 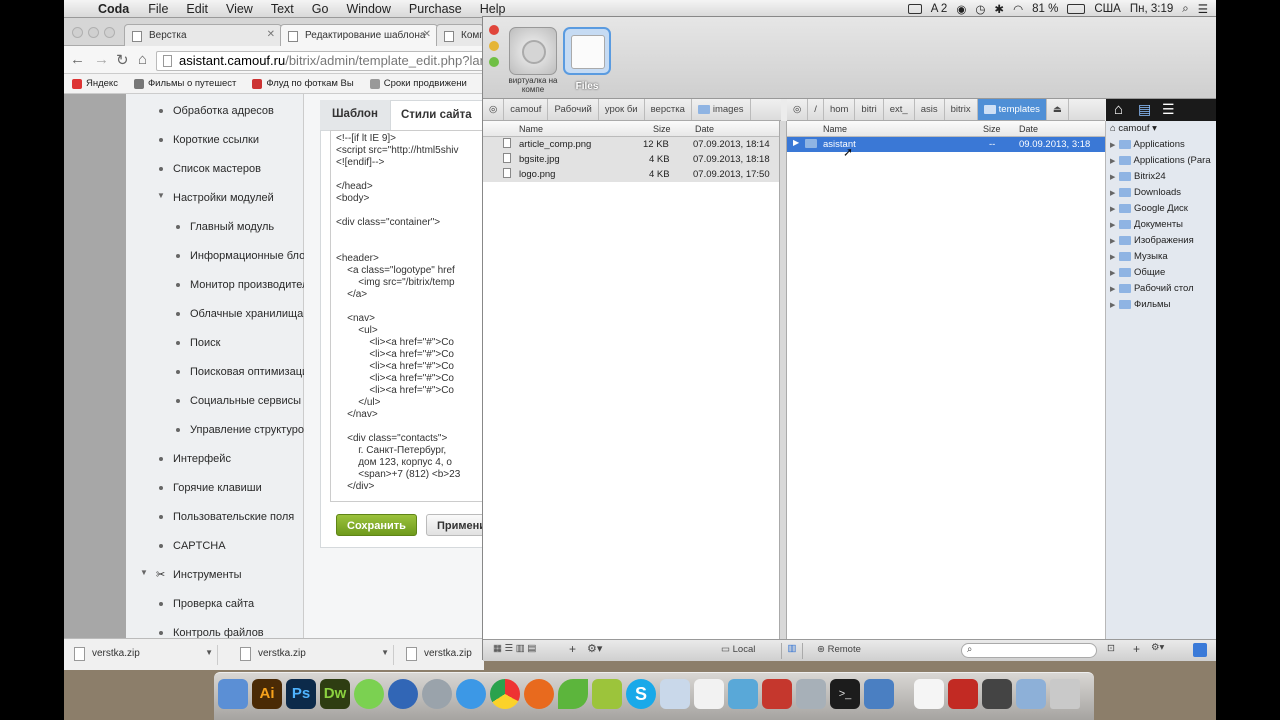 I want to click on sidebar-item: ▶ Рабочий стол, so click(x=1152, y=291).